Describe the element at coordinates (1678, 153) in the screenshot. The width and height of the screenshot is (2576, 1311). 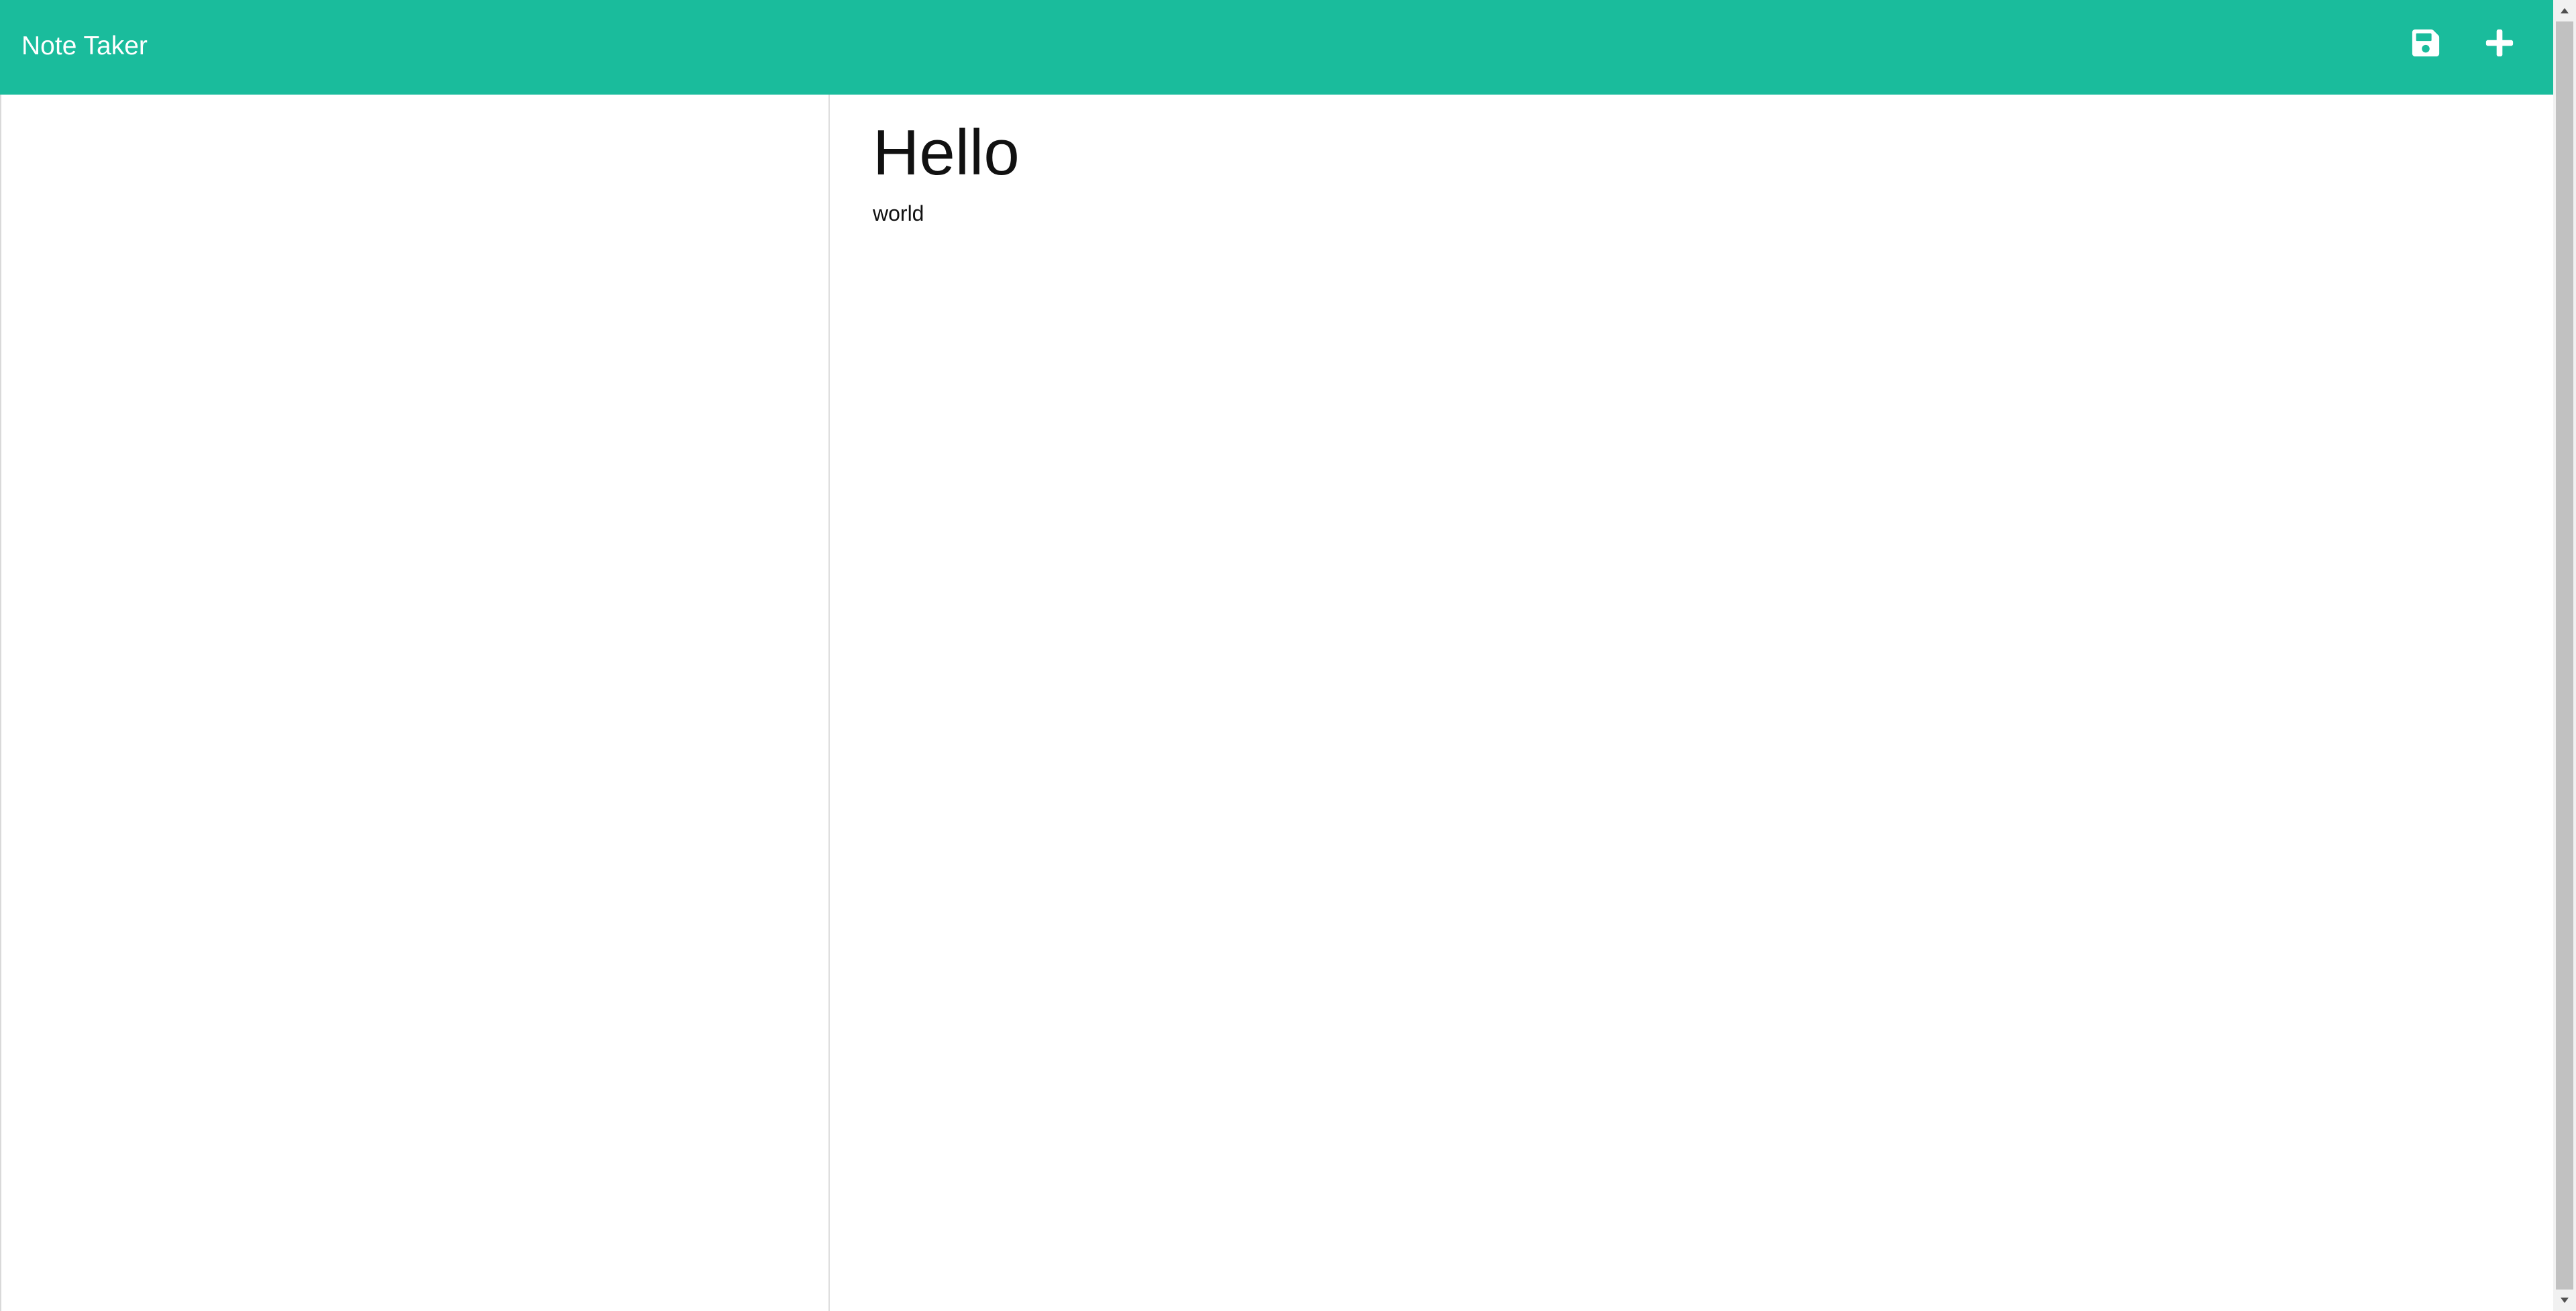
I see `note-title-input` at that location.